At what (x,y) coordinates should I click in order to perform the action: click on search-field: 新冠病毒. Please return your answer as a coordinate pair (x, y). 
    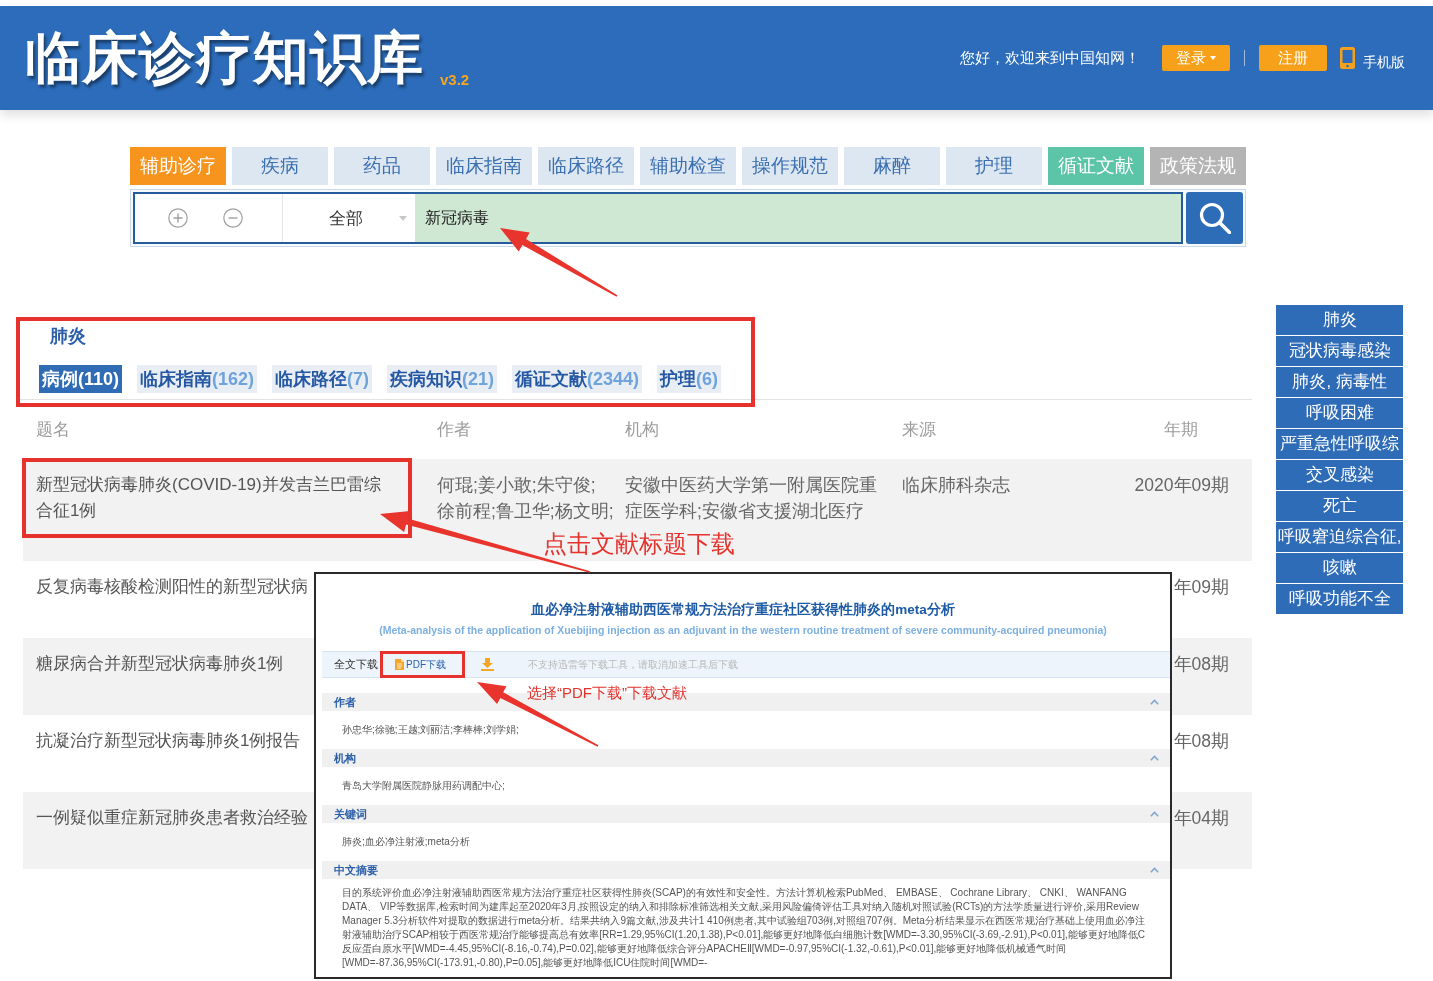
    Looking at the image, I should click on (798, 218).